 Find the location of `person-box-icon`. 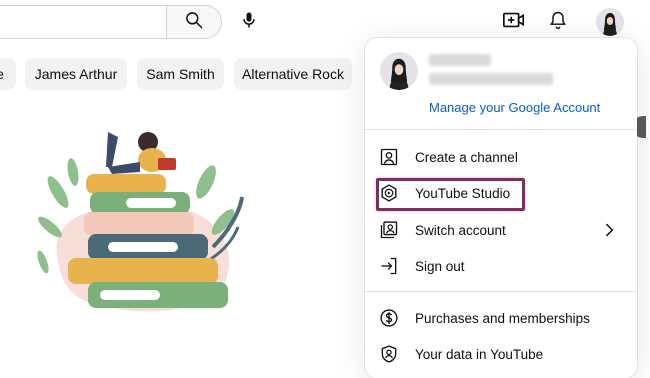

person-box-icon is located at coordinates (389, 157).